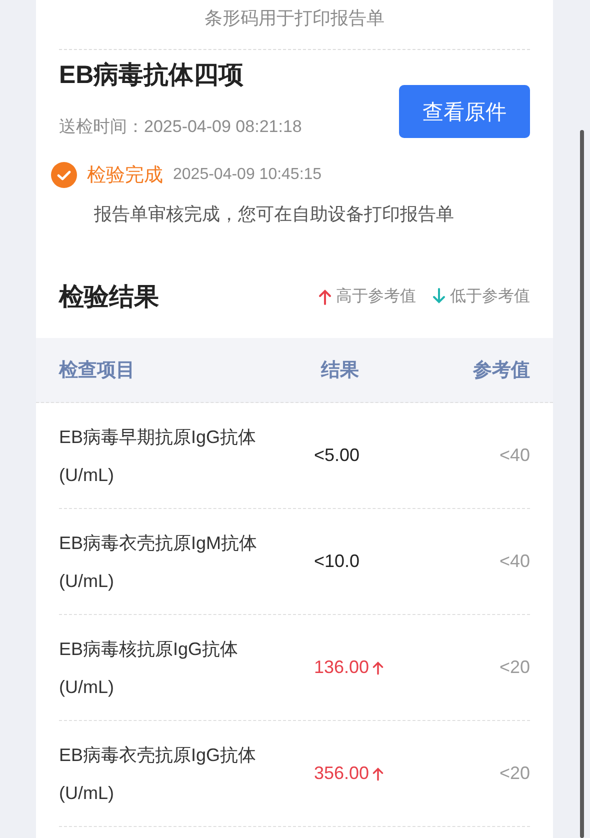 This screenshot has height=838, width=590. I want to click on view-original-button: 查看原件, so click(464, 111).